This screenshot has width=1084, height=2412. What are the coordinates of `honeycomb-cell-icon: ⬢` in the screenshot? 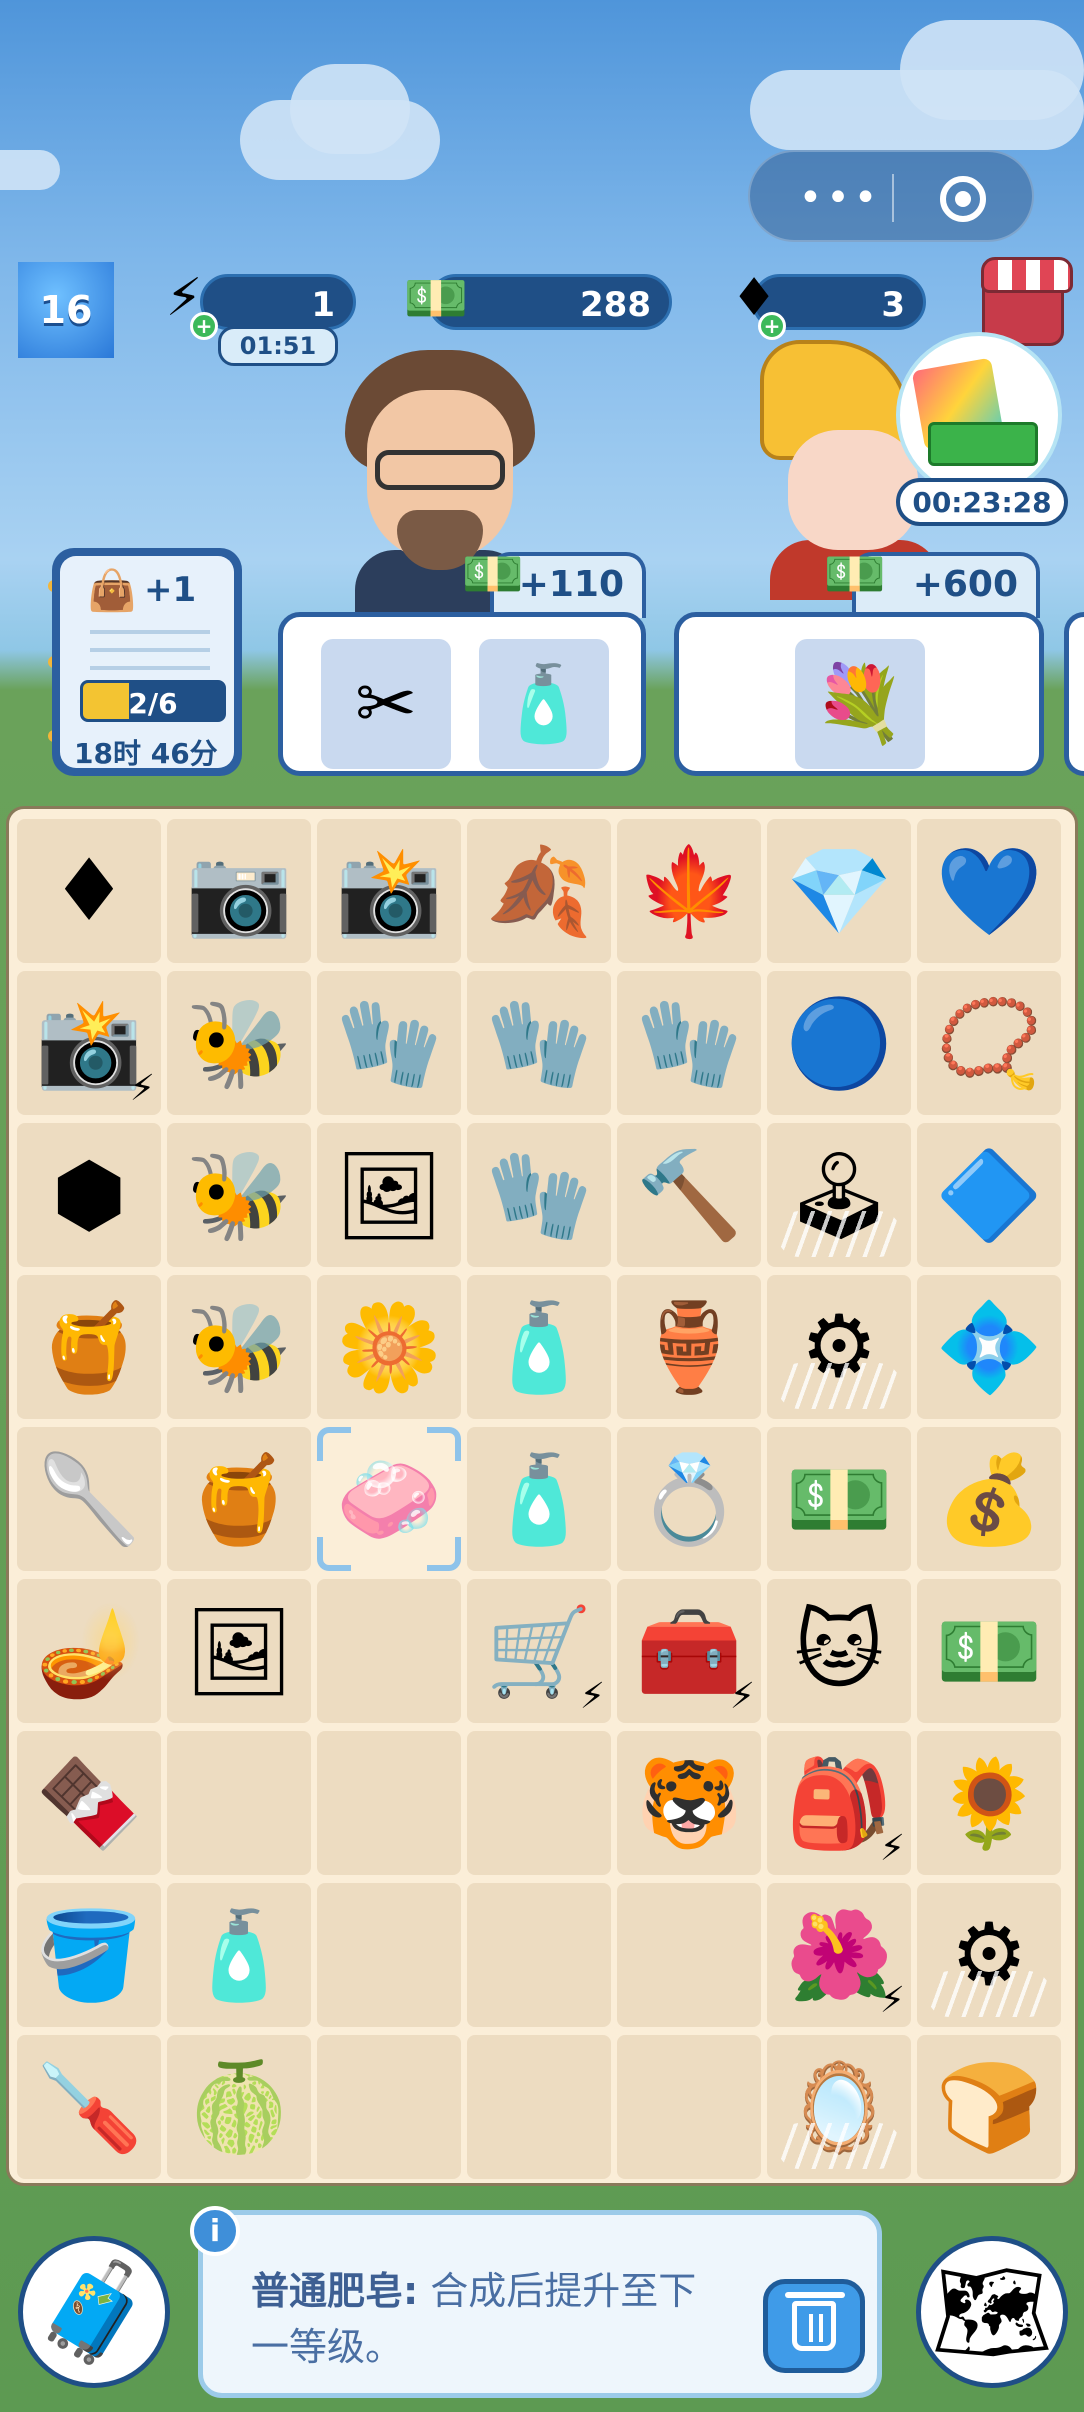 It's located at (89, 1195).